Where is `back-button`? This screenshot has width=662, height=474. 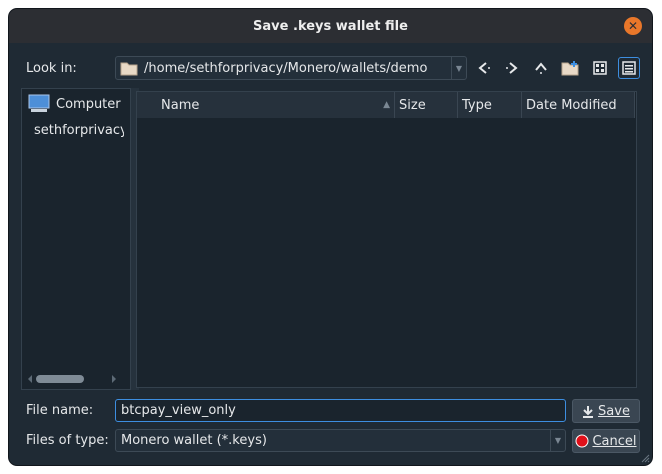
back-button is located at coordinates (484, 68).